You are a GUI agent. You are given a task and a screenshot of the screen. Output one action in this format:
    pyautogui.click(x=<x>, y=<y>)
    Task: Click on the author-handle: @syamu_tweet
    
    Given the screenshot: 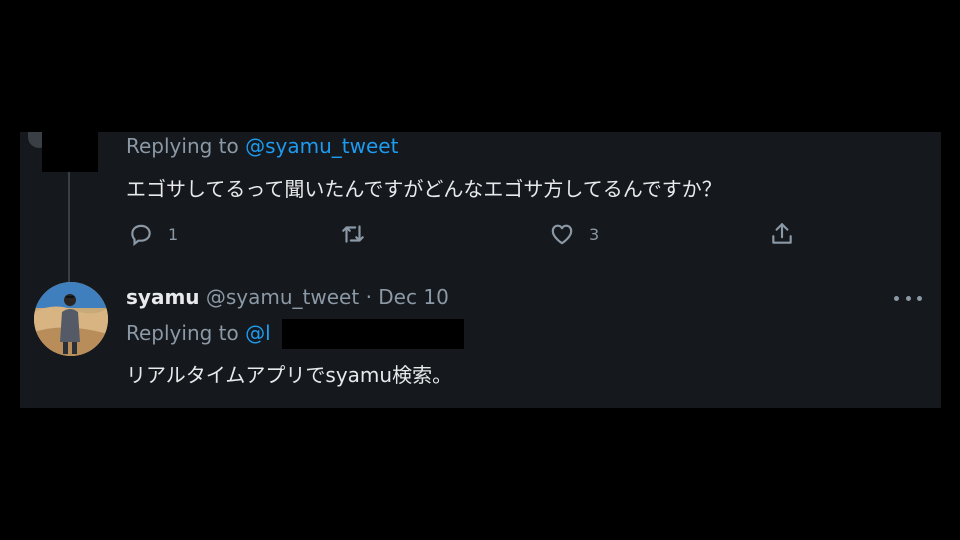 What is the action you would take?
    pyautogui.click(x=282, y=297)
    